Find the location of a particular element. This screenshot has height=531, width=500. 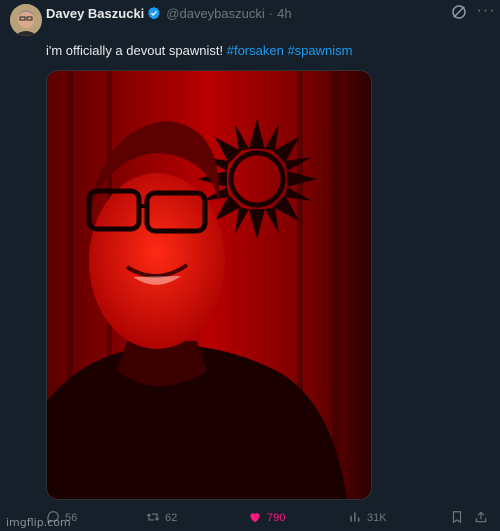

share-icon is located at coordinates (481, 517).